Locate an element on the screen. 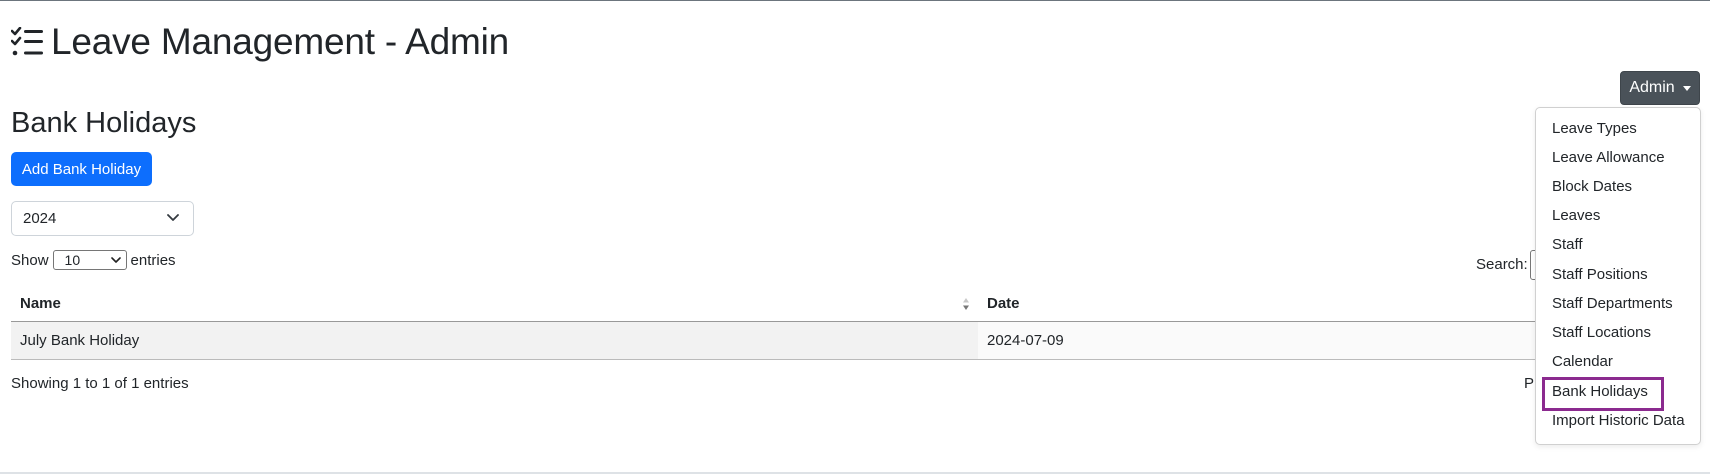 The width and height of the screenshot is (1710, 474). admin-menu-label: Admin is located at coordinates (1652, 87).